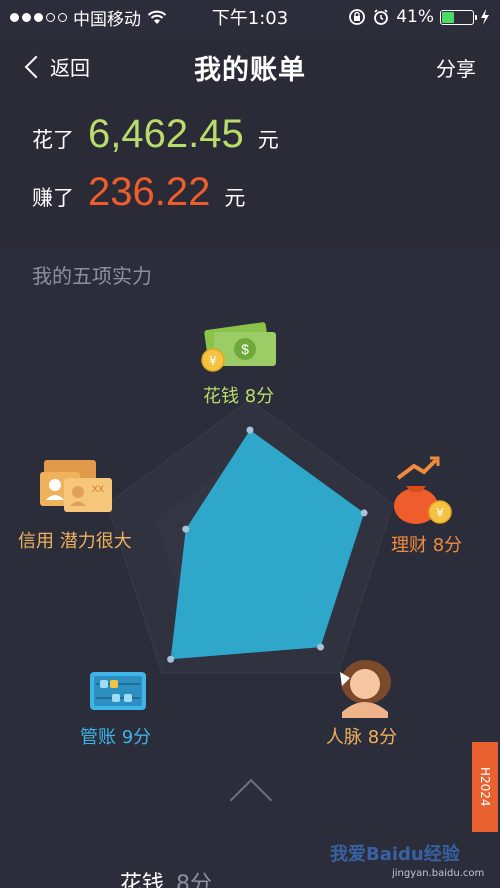 This screenshot has height=888, width=500. I want to click on radar-point-credit, so click(186, 529).